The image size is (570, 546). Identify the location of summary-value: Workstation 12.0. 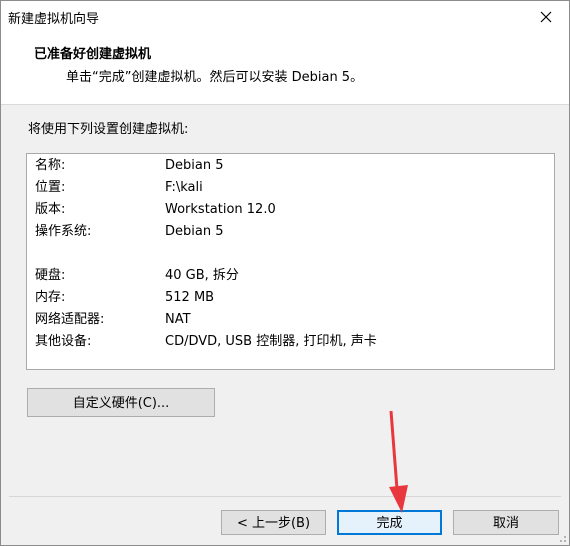
(220, 209).